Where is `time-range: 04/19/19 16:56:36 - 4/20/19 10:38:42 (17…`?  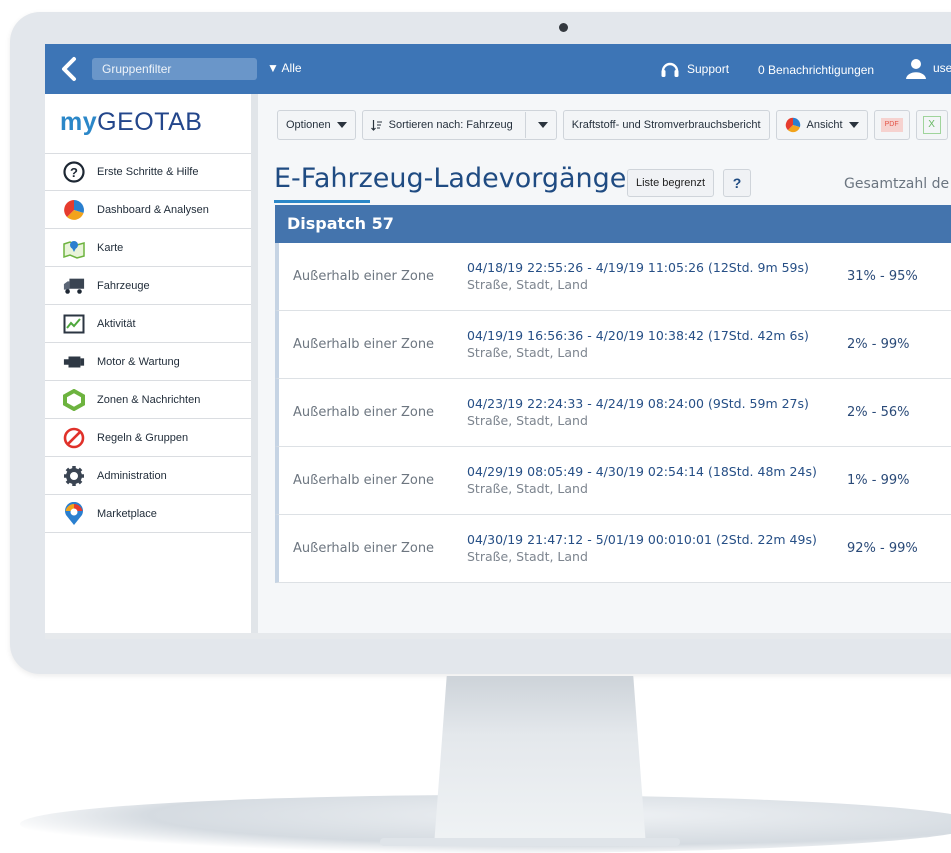
time-range: 04/19/19 16:56:36 - 4/20/19 10:38:42 (17… is located at coordinates (638, 335).